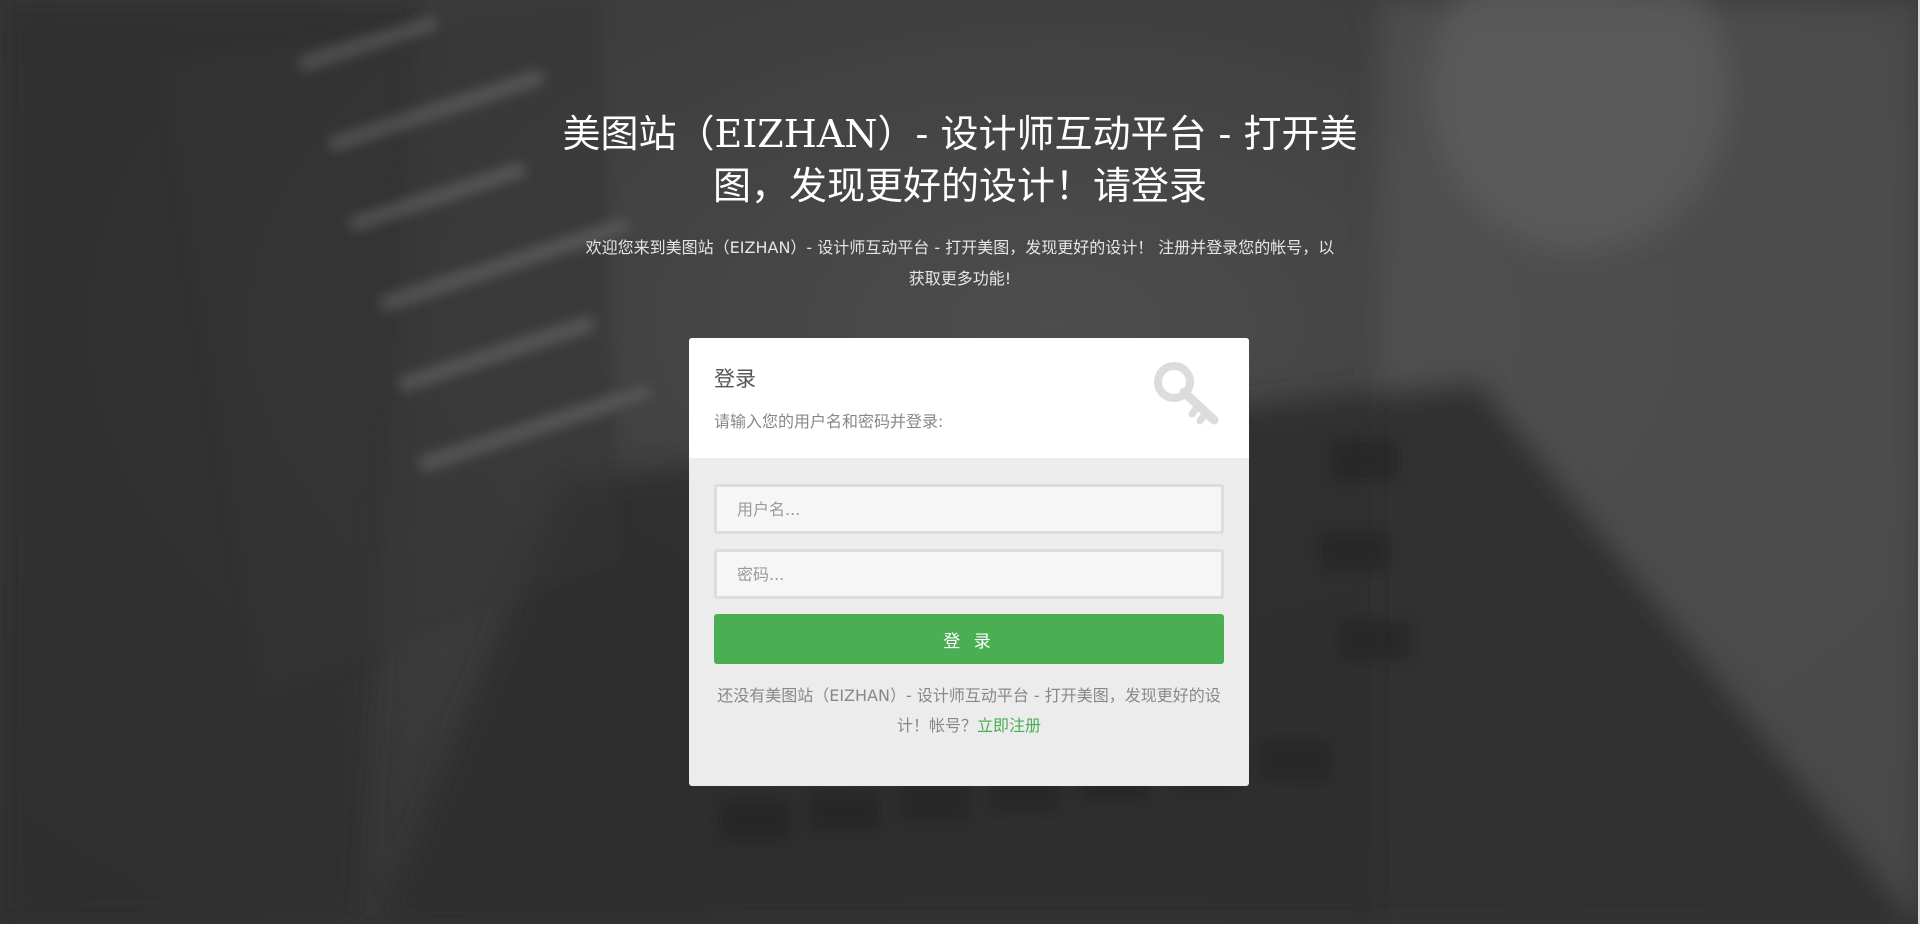  What do you see at coordinates (969, 639) in the screenshot?
I see `login-button: 登 录` at bounding box center [969, 639].